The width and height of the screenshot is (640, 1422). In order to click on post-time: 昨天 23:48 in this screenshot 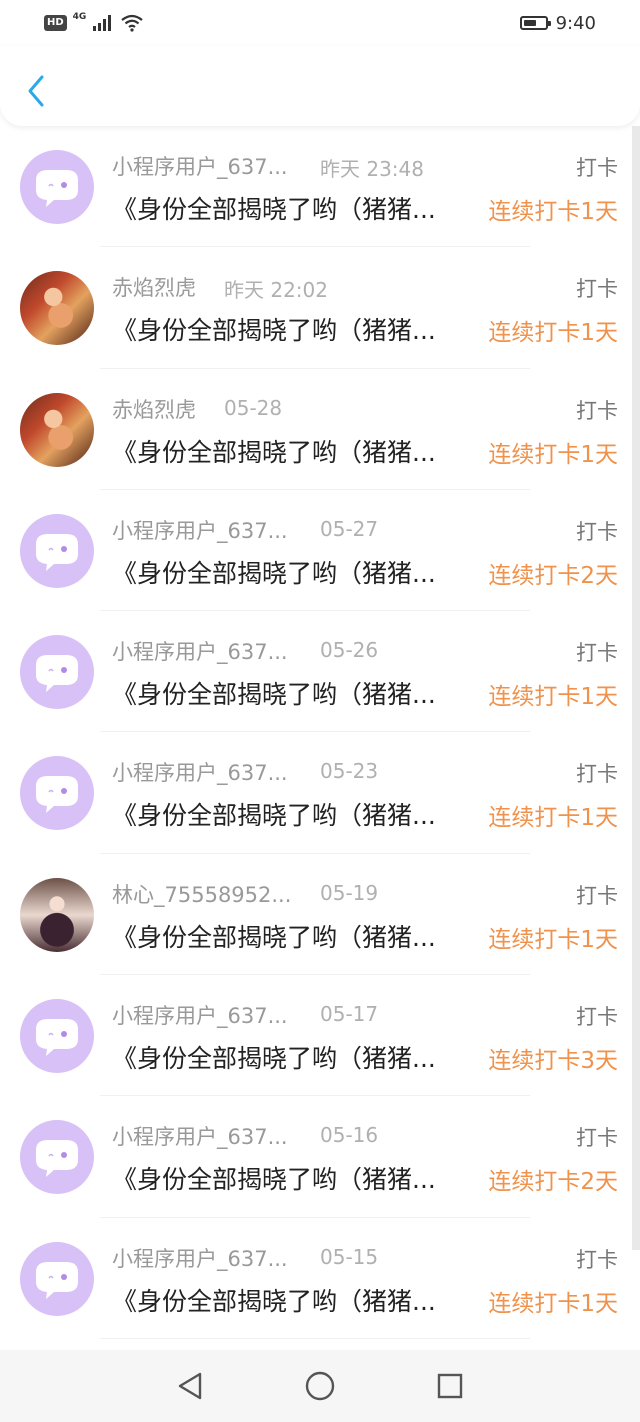, I will do `click(372, 169)`.